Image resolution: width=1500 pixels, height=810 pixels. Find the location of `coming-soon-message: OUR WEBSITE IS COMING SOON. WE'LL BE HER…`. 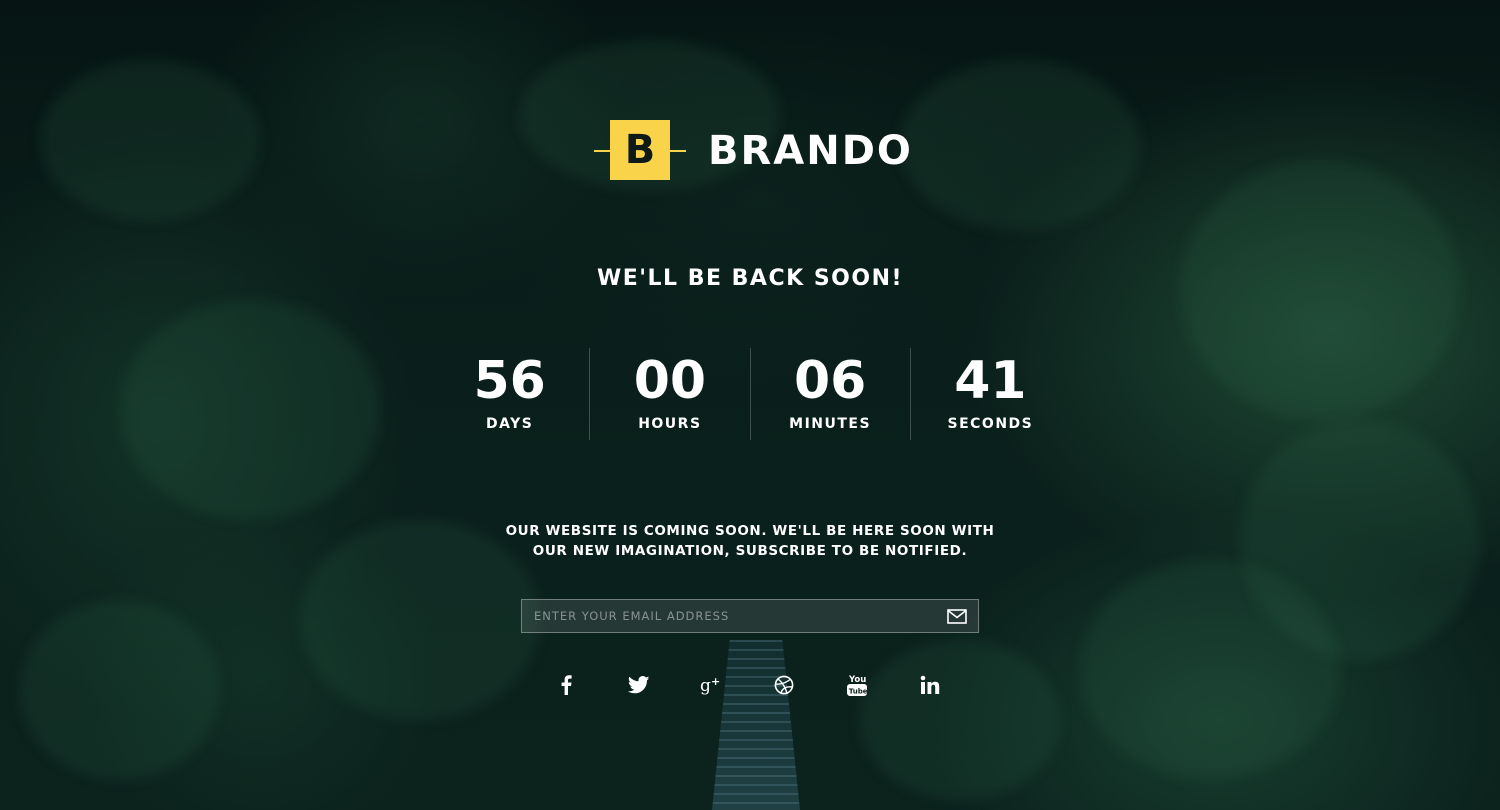

coming-soon-message: OUR WEBSITE IS COMING SOON. WE'LL BE HER… is located at coordinates (750, 541).